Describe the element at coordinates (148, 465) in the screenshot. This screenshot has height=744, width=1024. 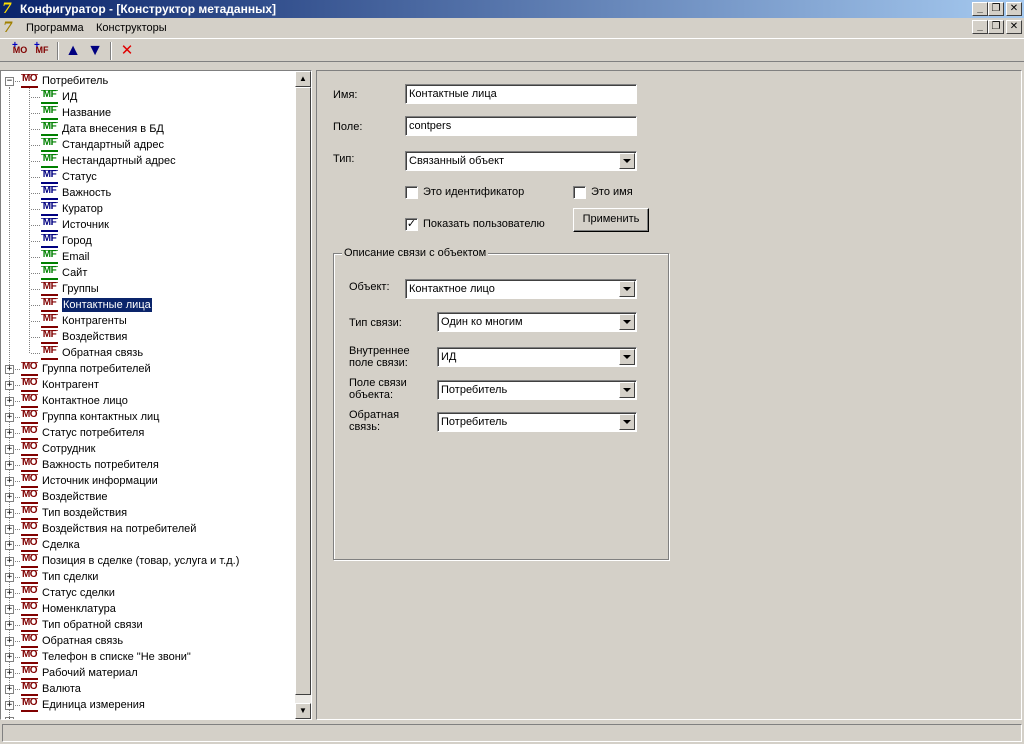
I see `tree-node-object: + MO Важность потребителя` at that location.